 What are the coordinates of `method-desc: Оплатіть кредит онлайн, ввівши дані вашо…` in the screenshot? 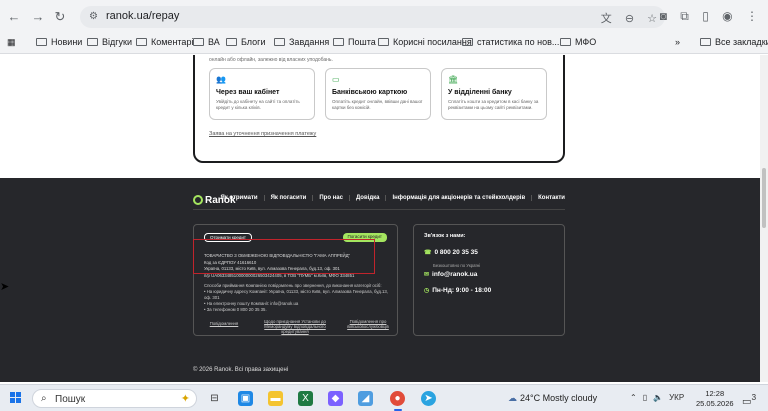 It's located at (377, 104).